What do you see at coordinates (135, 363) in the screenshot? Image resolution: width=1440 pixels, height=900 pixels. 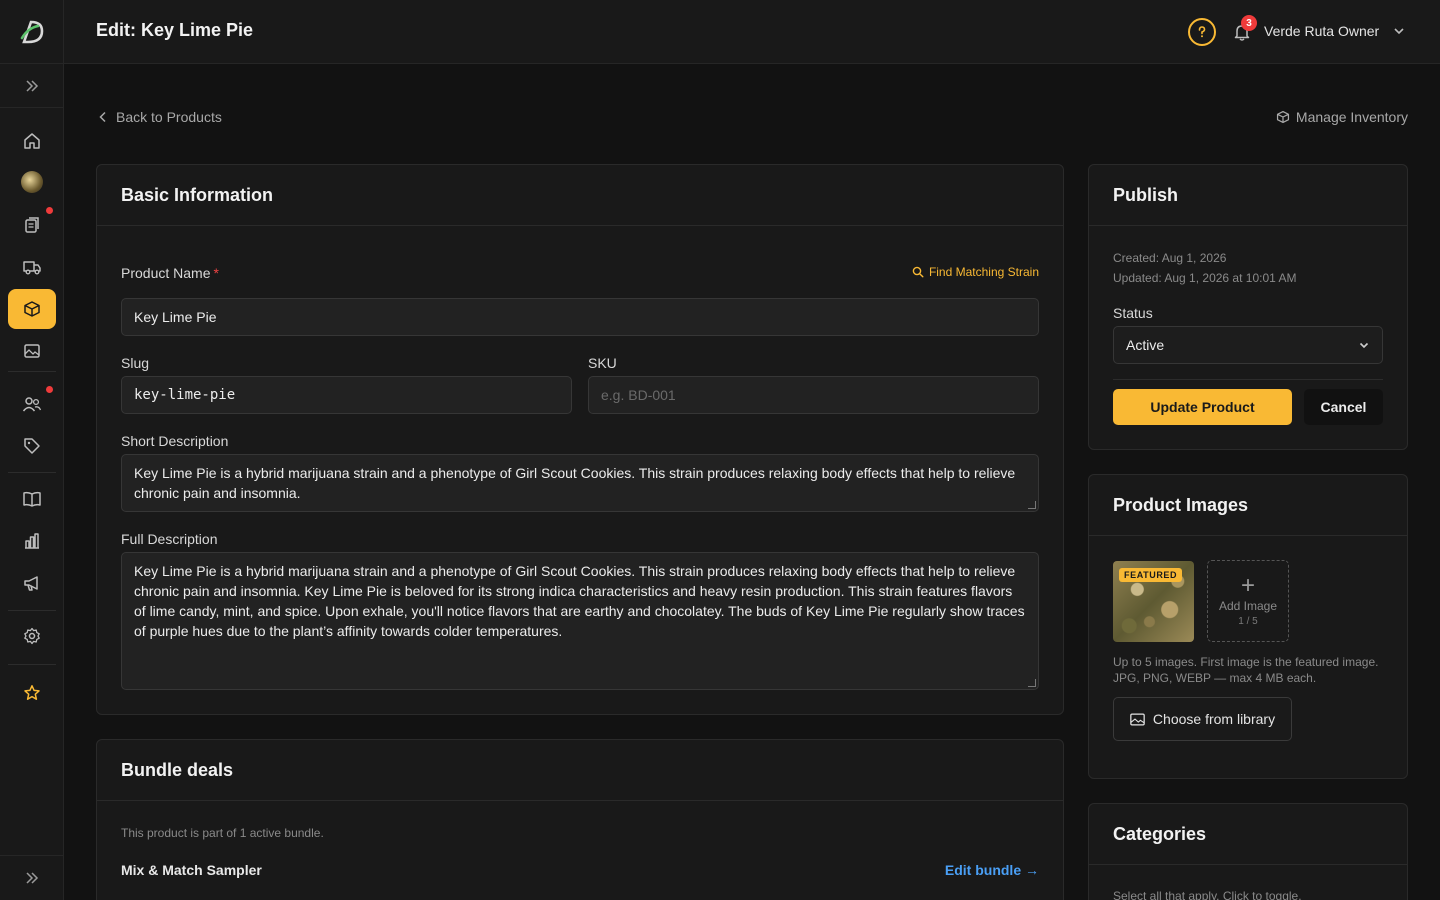 I see `slug-label: Slug` at bounding box center [135, 363].